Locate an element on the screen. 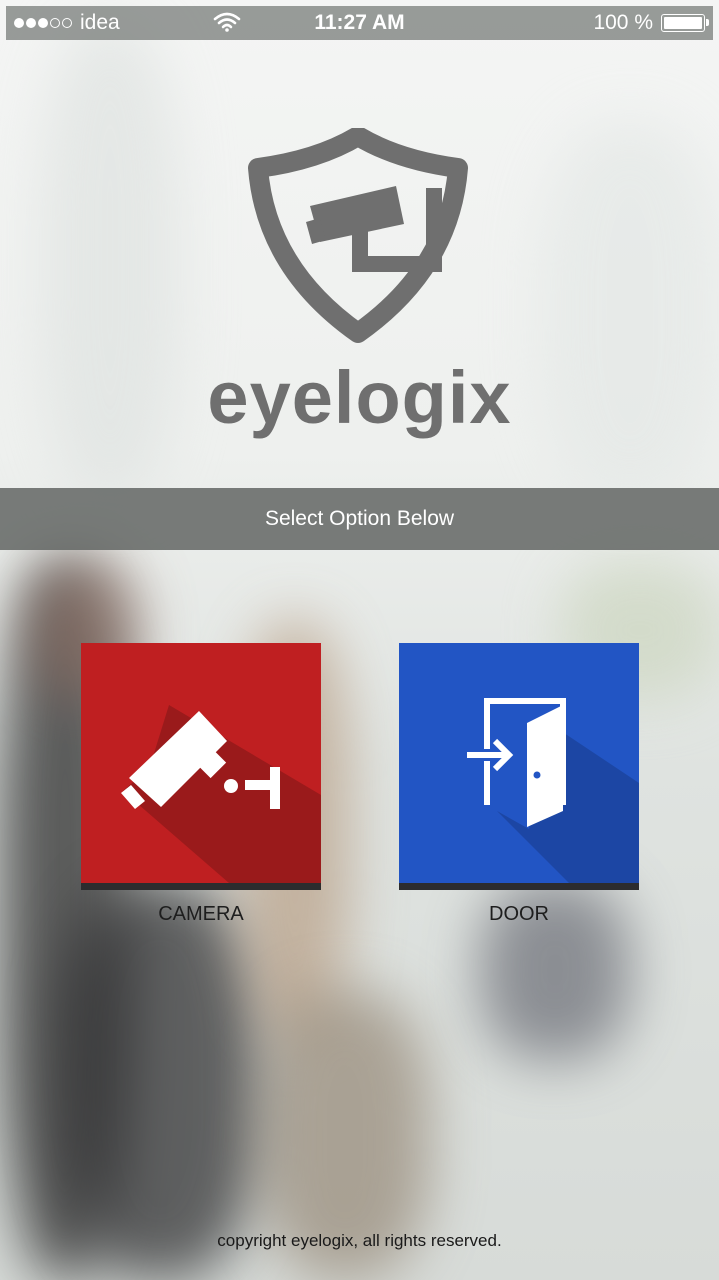  brand-name: eyelogix is located at coordinates (359, 397).